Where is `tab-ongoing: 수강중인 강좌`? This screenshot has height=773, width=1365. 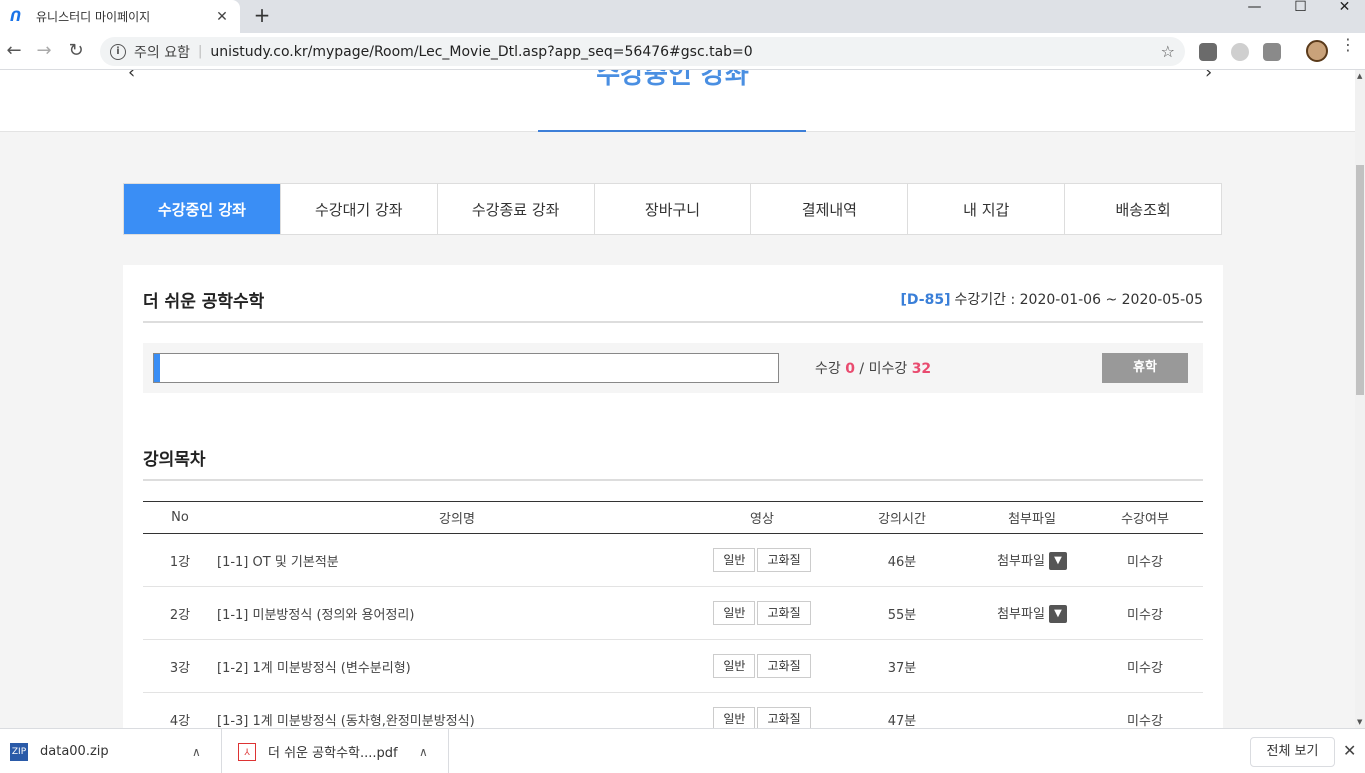 tab-ongoing: 수강중인 강좌 is located at coordinates (202, 209).